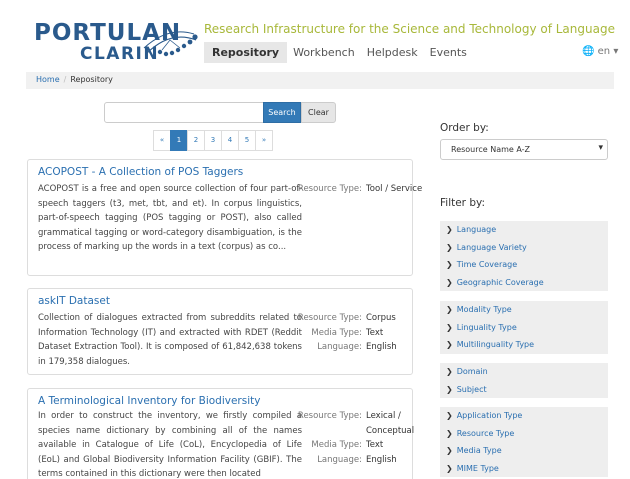  Describe the element at coordinates (184, 112) in the screenshot. I see `search-input` at that location.